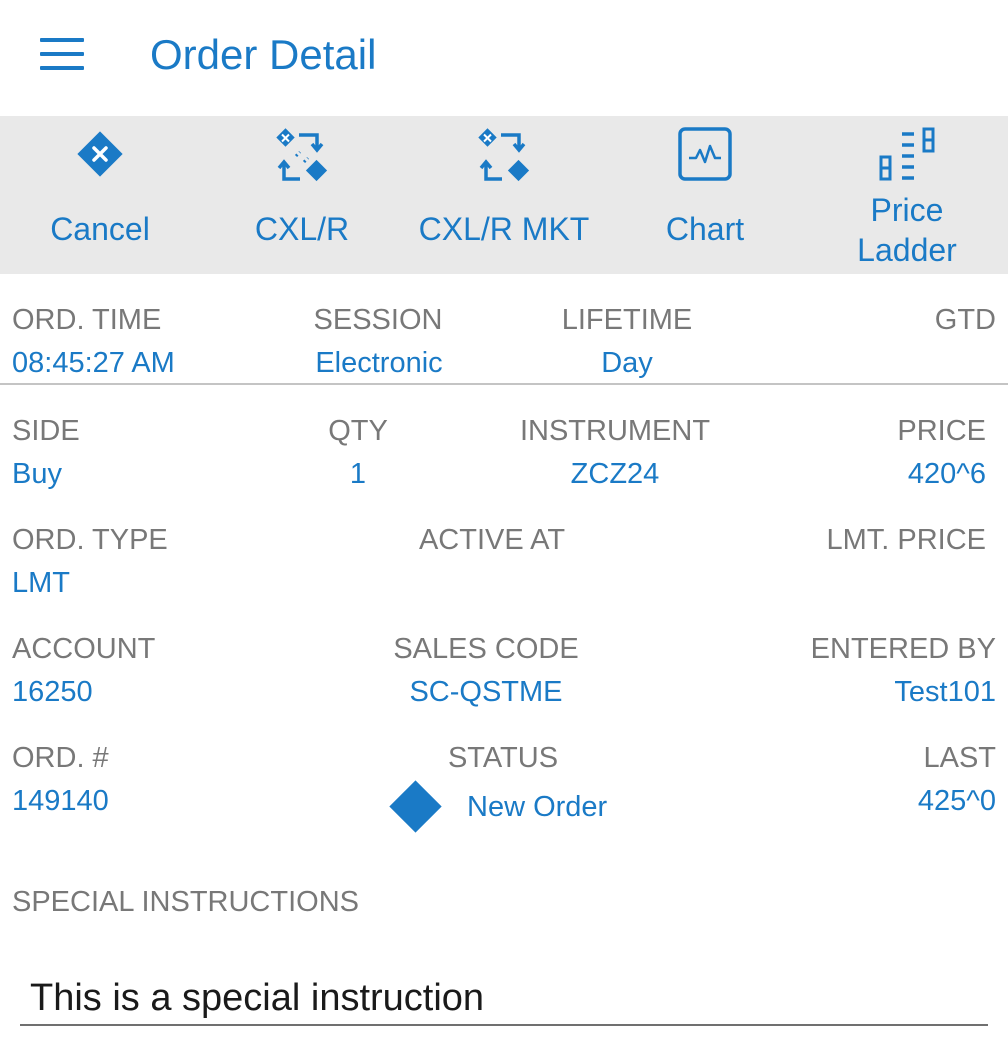 The width and height of the screenshot is (1008, 1041). Describe the element at coordinates (627, 363) in the screenshot. I see `lifetime-value: Day` at that location.